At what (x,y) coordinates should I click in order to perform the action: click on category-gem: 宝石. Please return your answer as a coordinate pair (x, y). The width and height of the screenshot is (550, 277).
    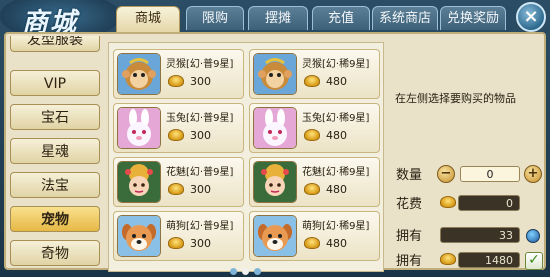
    Looking at the image, I should click on (55, 117).